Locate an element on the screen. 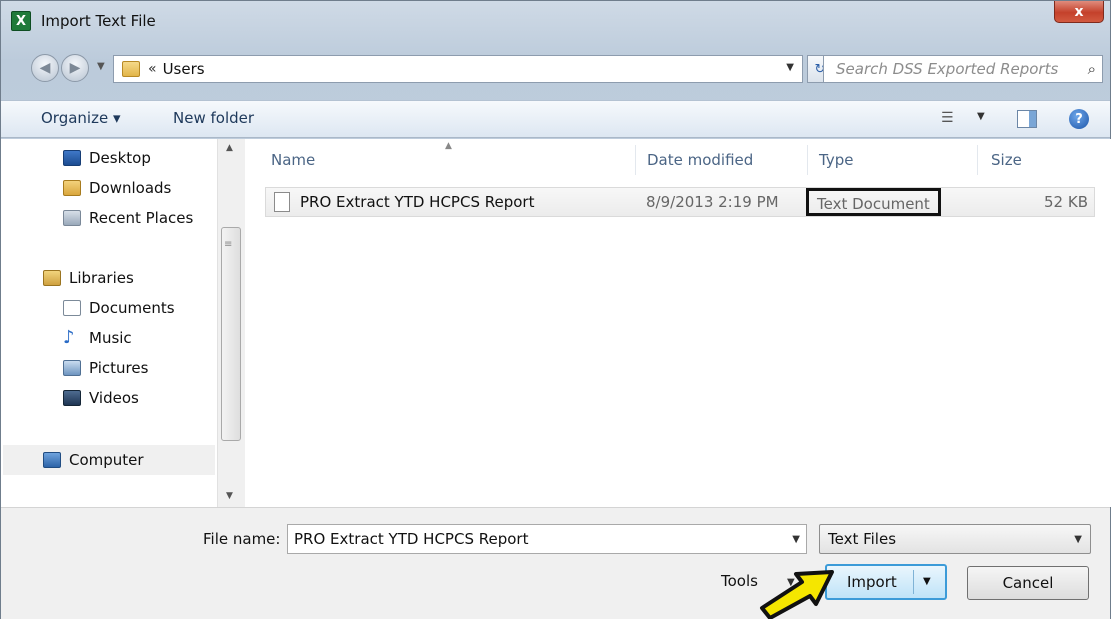  computer-icon is located at coordinates (52, 460).